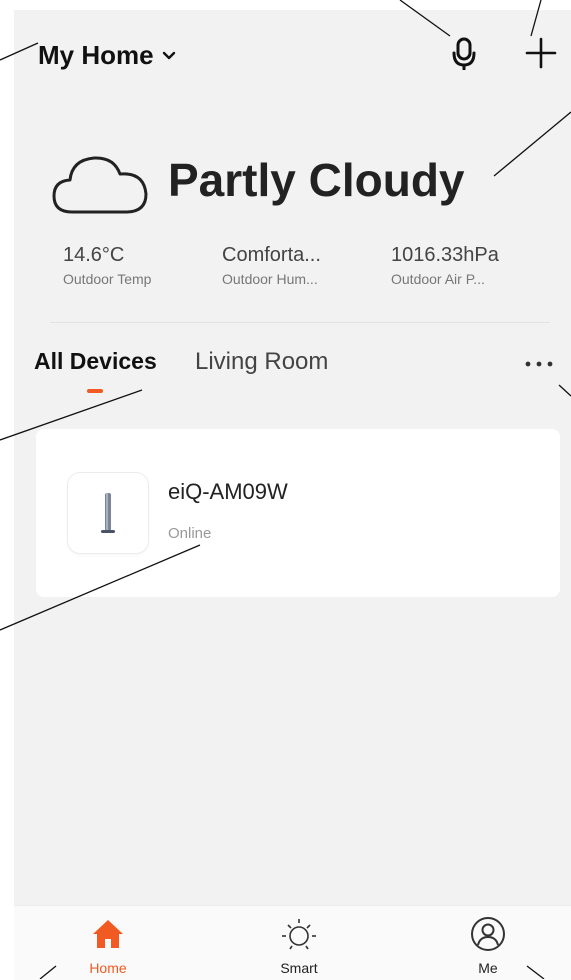  What do you see at coordinates (488, 934) in the screenshot?
I see `user-icon` at bounding box center [488, 934].